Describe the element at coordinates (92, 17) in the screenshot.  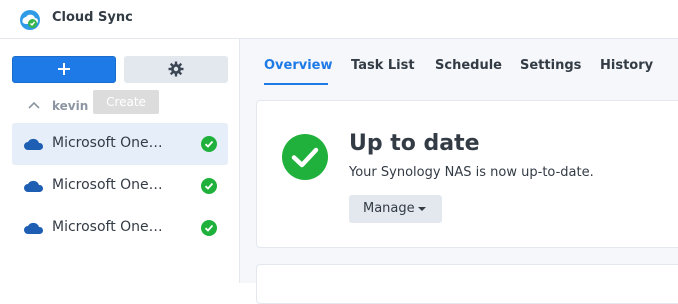
I see `app-title: Cloud Sync` at that location.